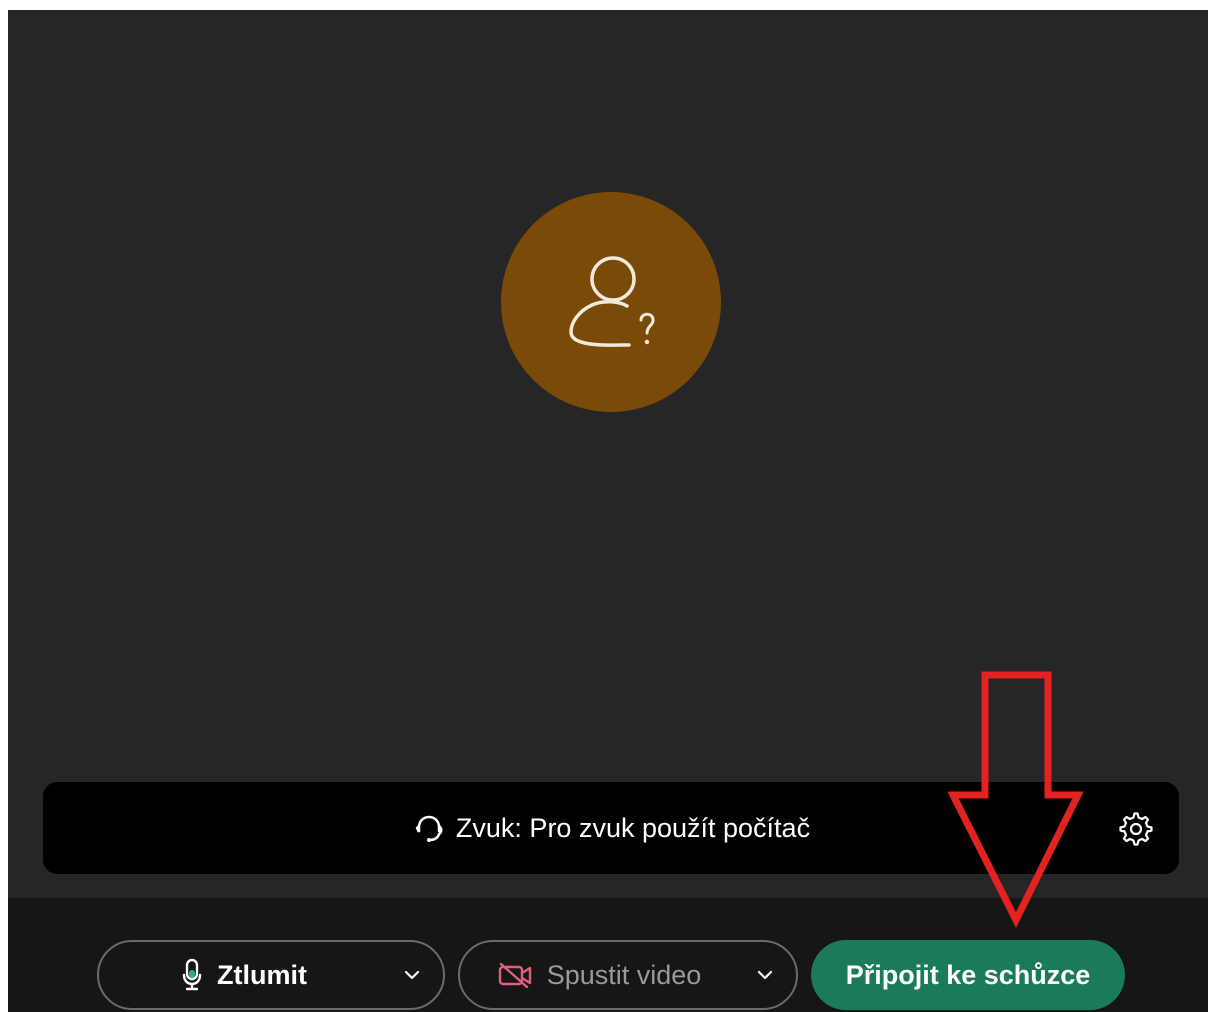  I want to click on join-meeting-label: Připojit ke schůzce, so click(968, 974).